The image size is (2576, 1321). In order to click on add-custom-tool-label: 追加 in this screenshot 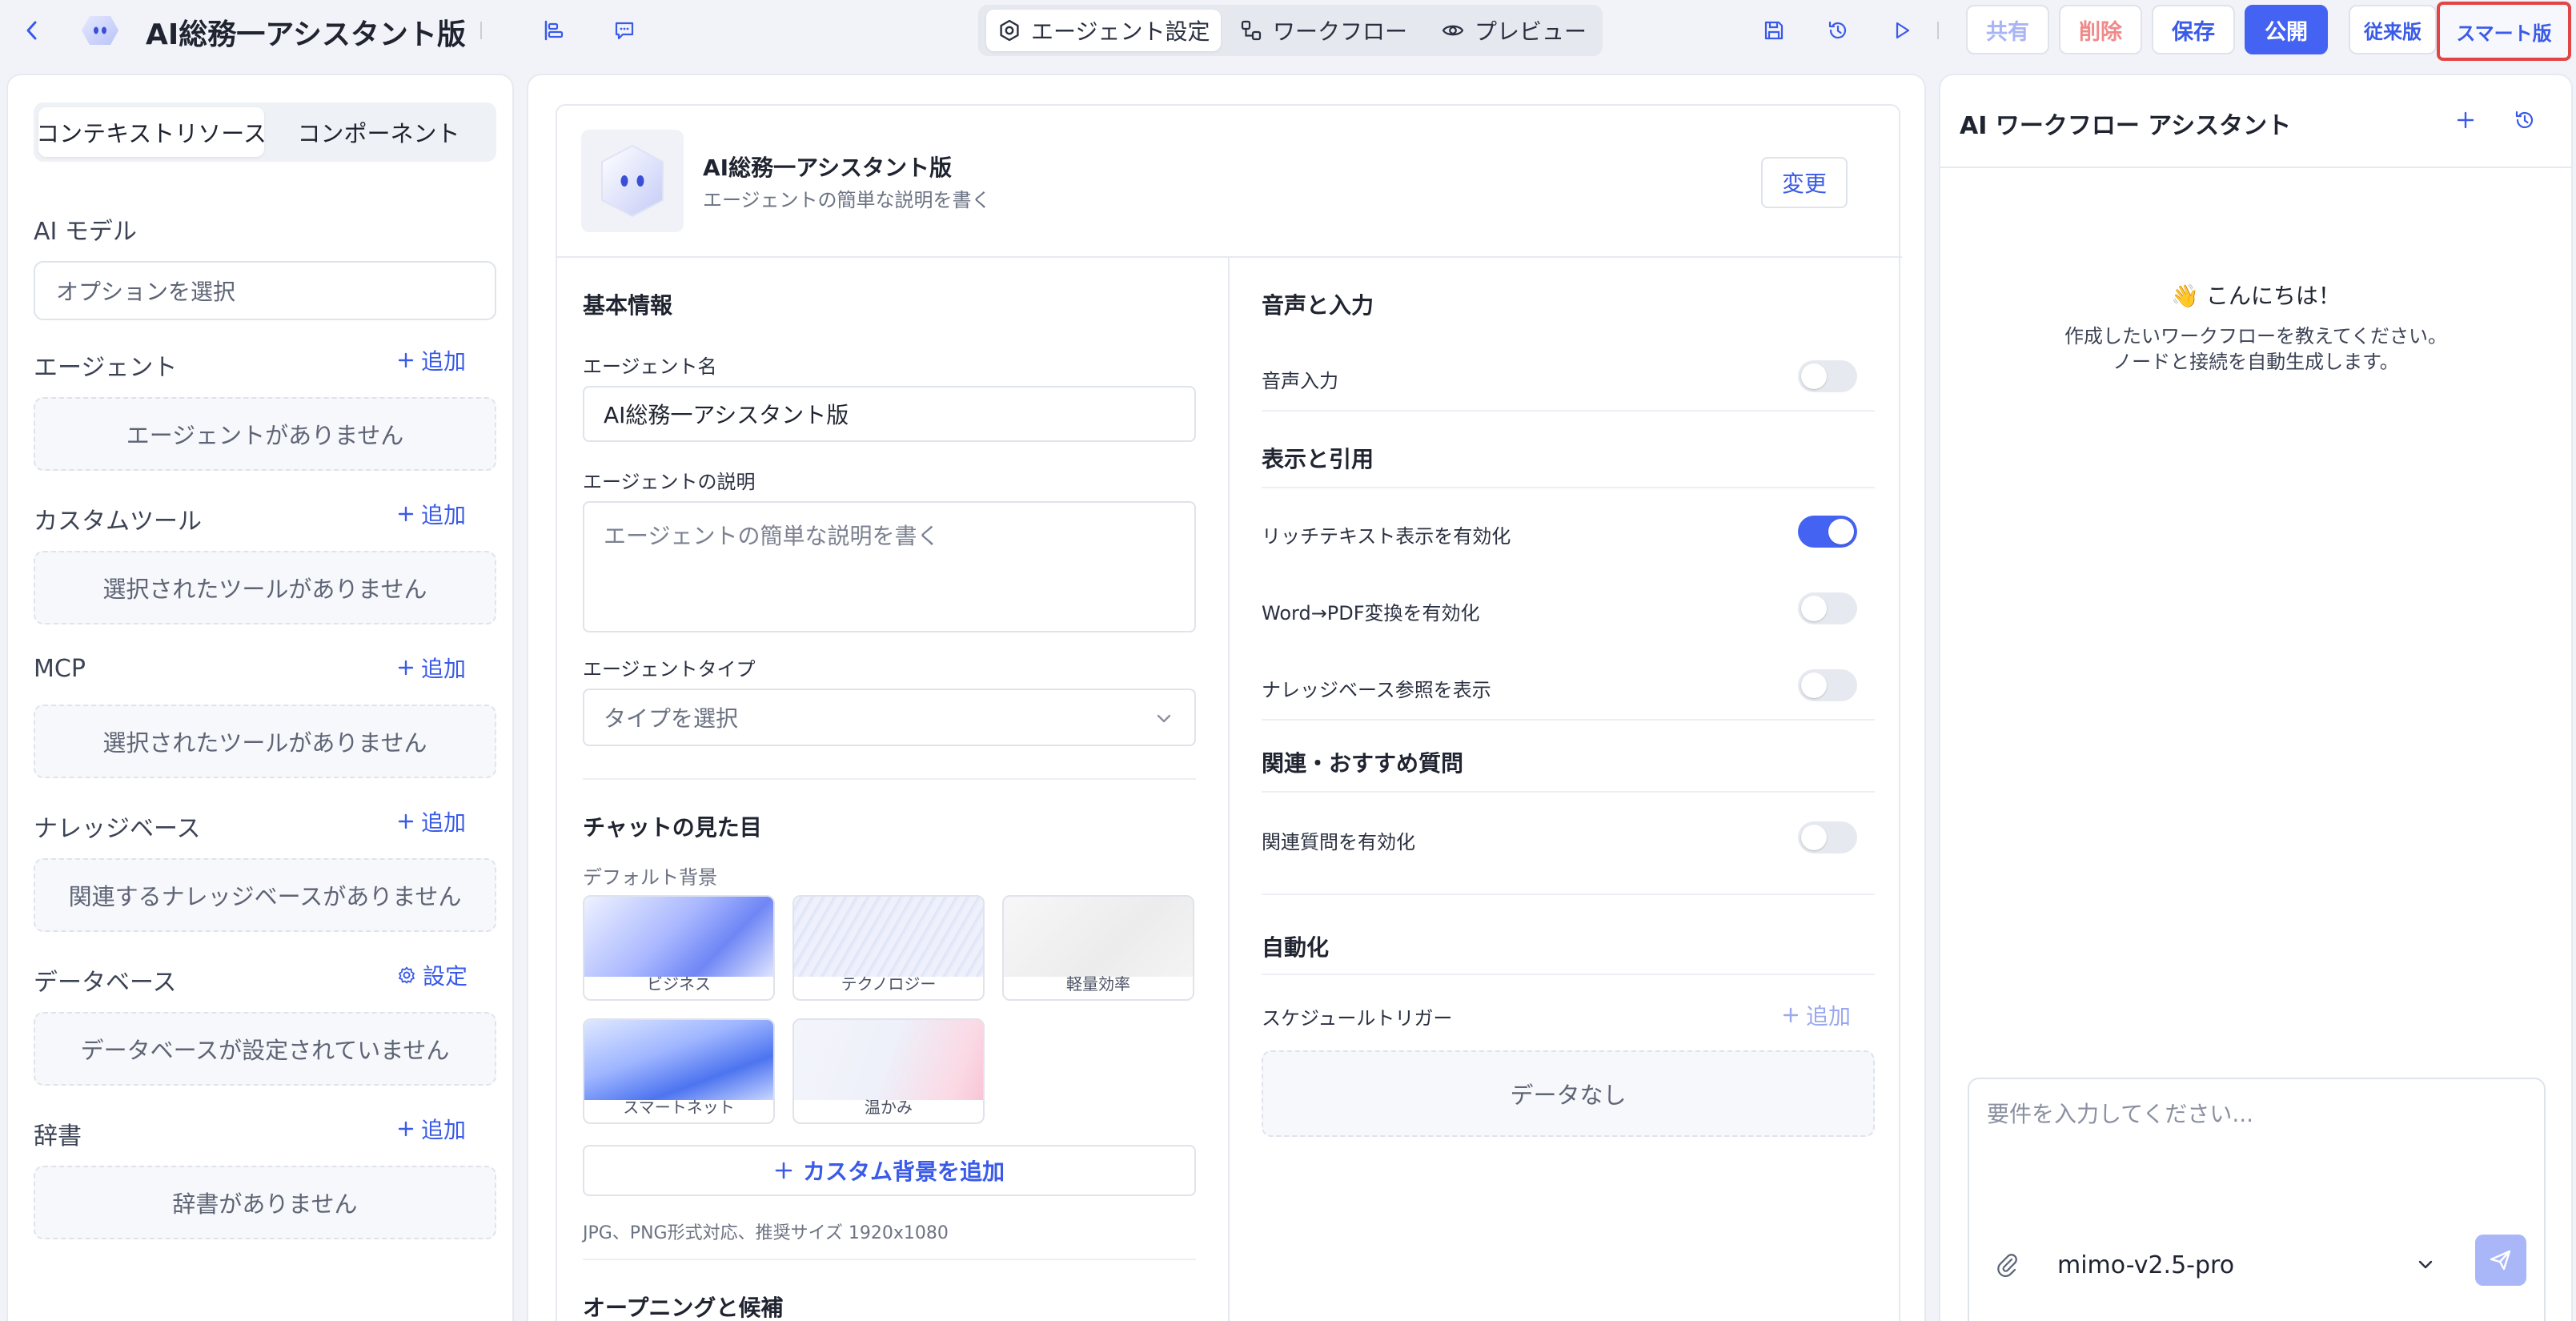, I will do `click(444, 515)`.